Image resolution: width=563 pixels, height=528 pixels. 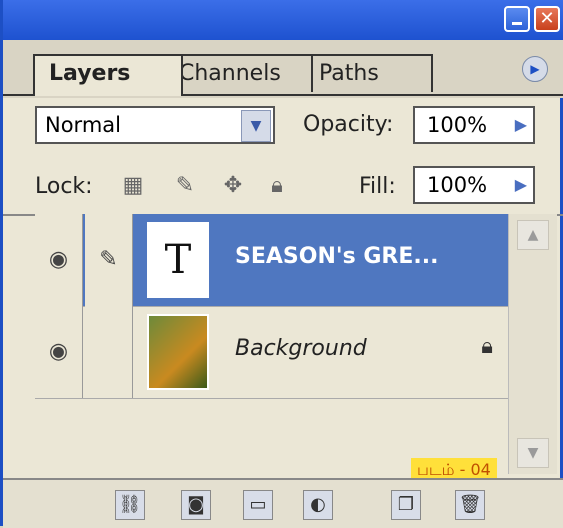 I want to click on vertical-scrollbar: ▲ ▼, so click(x=532, y=344).